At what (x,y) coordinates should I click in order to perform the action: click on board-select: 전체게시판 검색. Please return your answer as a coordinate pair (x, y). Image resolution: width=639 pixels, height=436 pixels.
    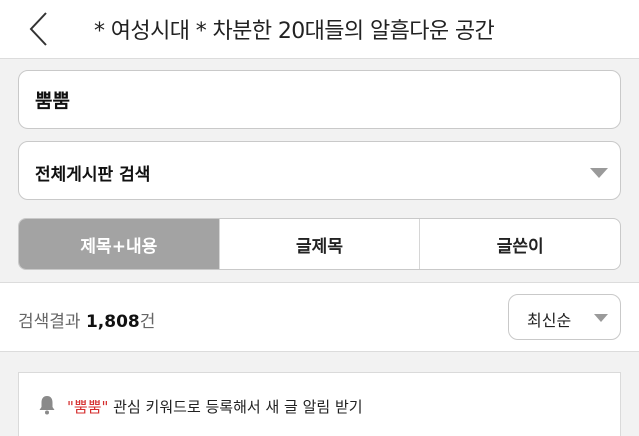
    Looking at the image, I should click on (319, 170).